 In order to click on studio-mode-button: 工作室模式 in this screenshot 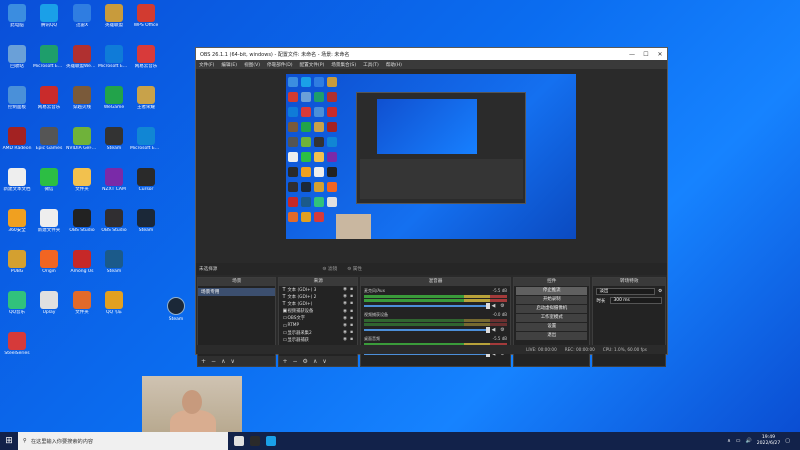, I will do `click(551, 318)`.